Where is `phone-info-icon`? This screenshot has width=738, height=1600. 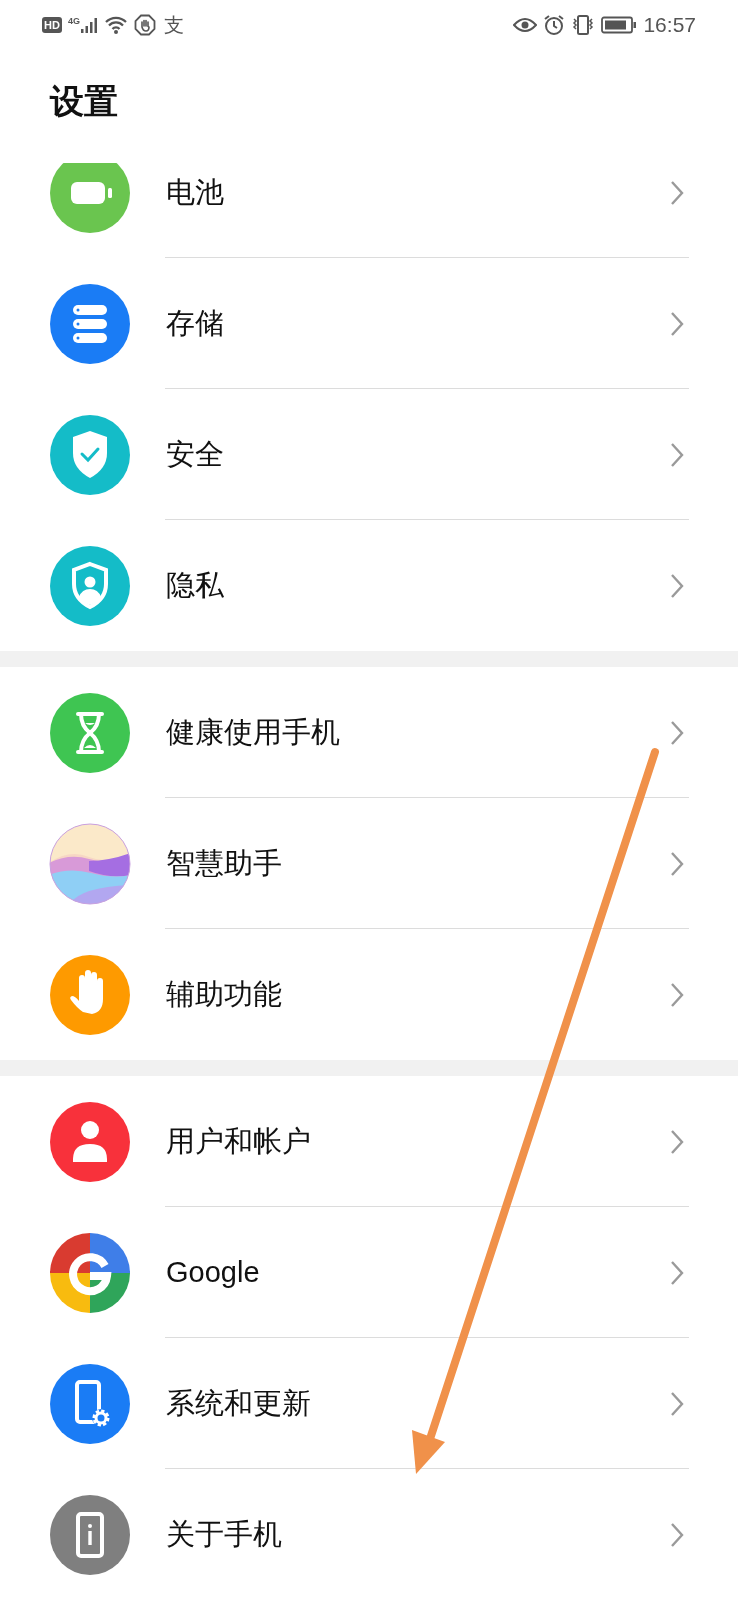 phone-info-icon is located at coordinates (90, 1534).